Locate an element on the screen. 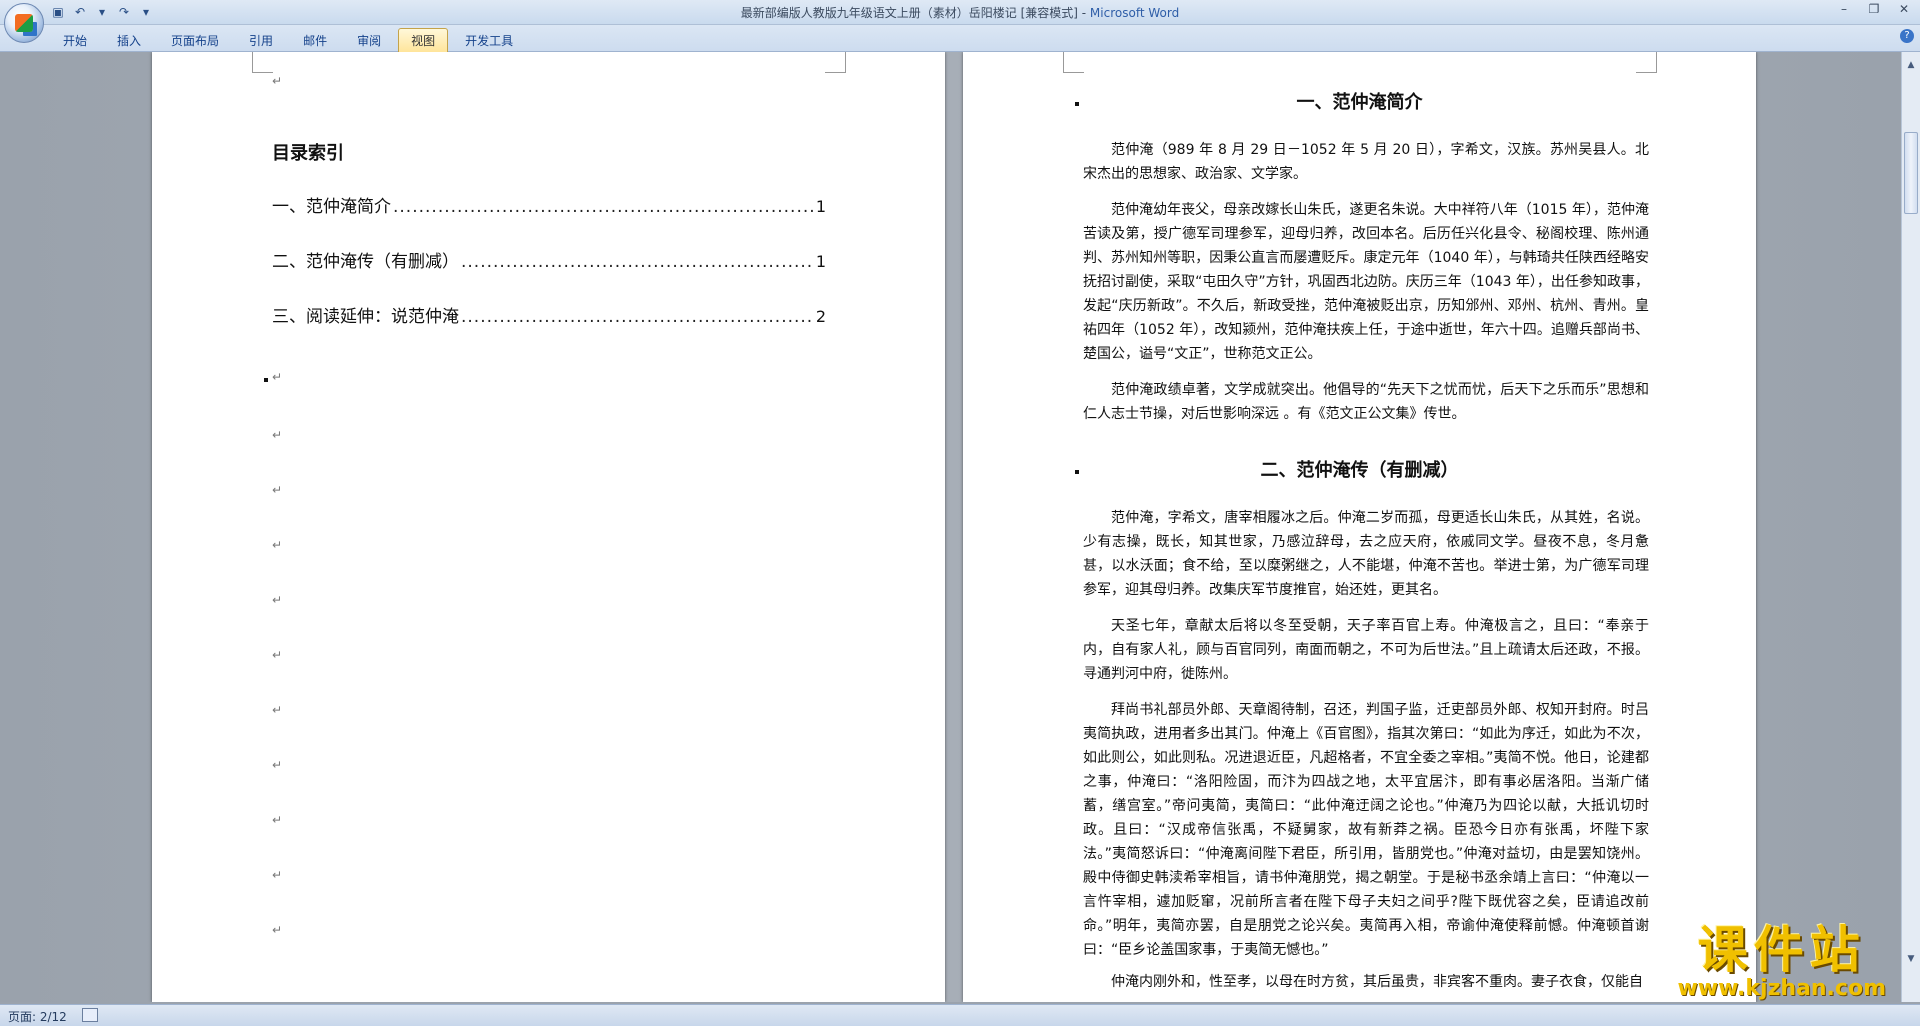 This screenshot has width=1920, height=1026. app-name: Microsoft Word is located at coordinates (1134, 13).